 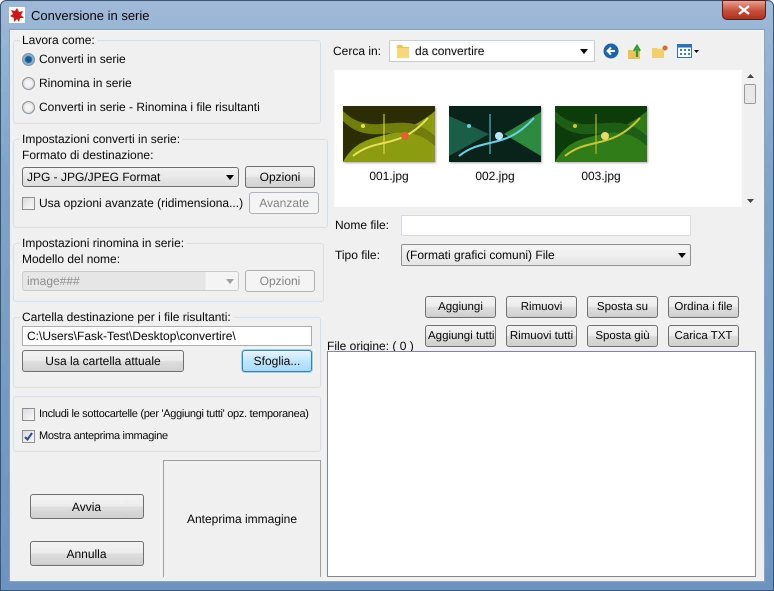 What do you see at coordinates (541, 307) in the screenshot?
I see `list-action-button: Rimuovi` at bounding box center [541, 307].